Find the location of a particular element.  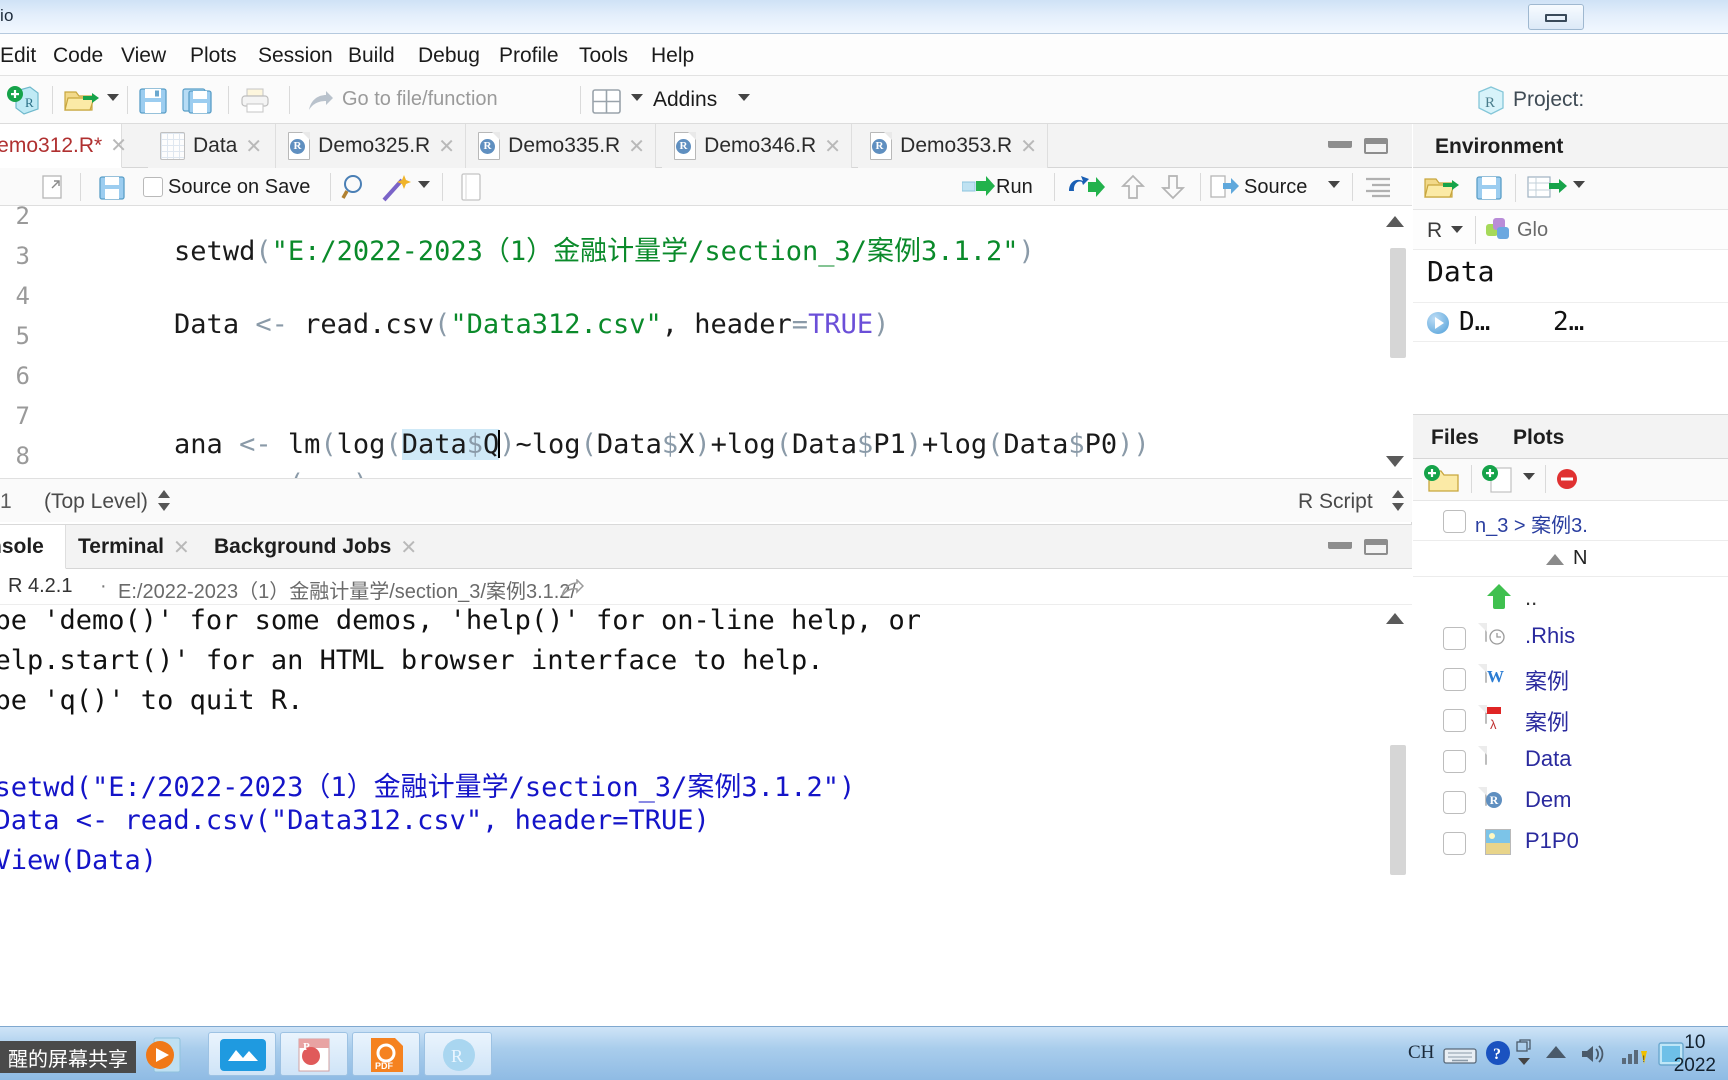

menu-item-session: Session is located at coordinates (295, 56).